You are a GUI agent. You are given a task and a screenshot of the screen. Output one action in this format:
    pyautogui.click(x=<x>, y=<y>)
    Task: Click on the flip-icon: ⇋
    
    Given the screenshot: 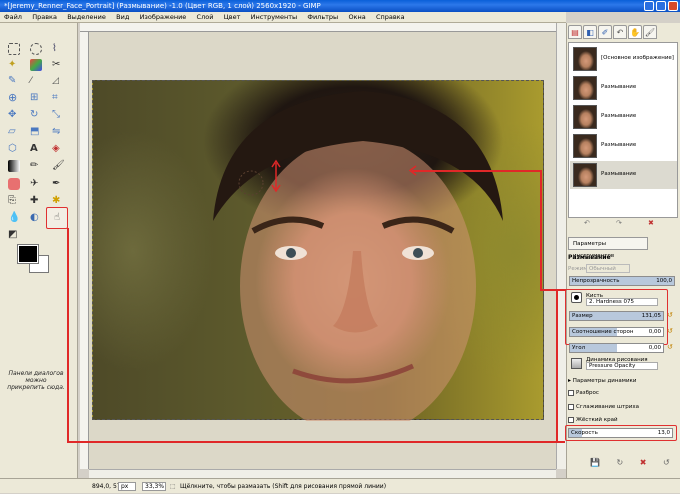 What is the action you would take?
    pyautogui.click(x=58, y=132)
    